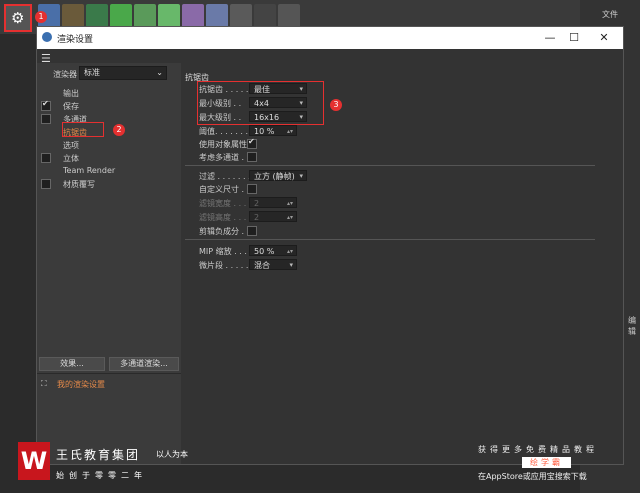 The image size is (640, 493). What do you see at coordinates (46, 158) in the screenshot?
I see `stereo-checkbox` at bounding box center [46, 158].